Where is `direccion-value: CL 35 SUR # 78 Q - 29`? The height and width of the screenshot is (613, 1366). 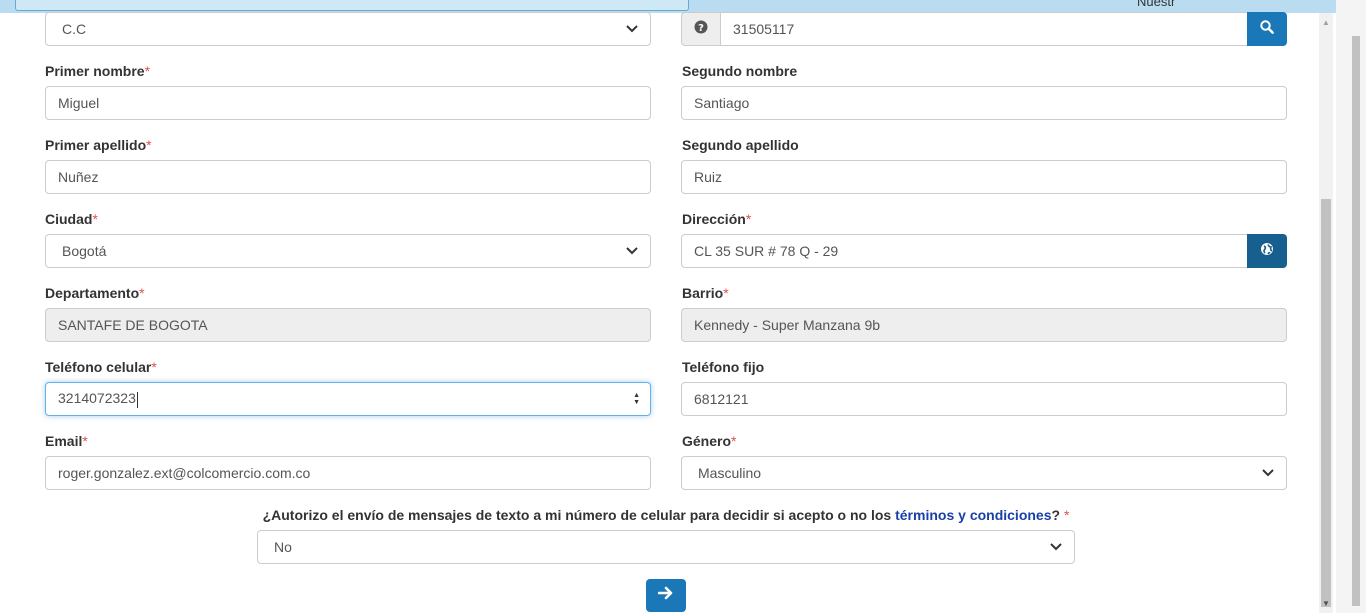
direccion-value: CL 35 SUR # 78 Q - 29 is located at coordinates (766, 251).